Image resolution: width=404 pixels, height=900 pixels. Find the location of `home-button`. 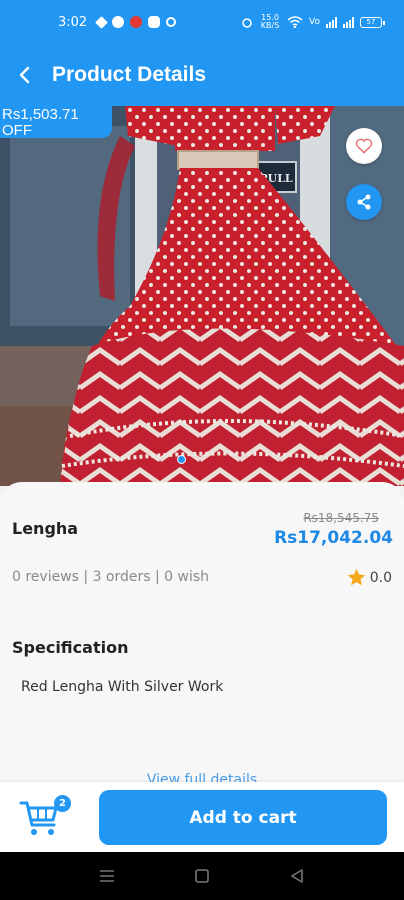

home-button is located at coordinates (202, 876).